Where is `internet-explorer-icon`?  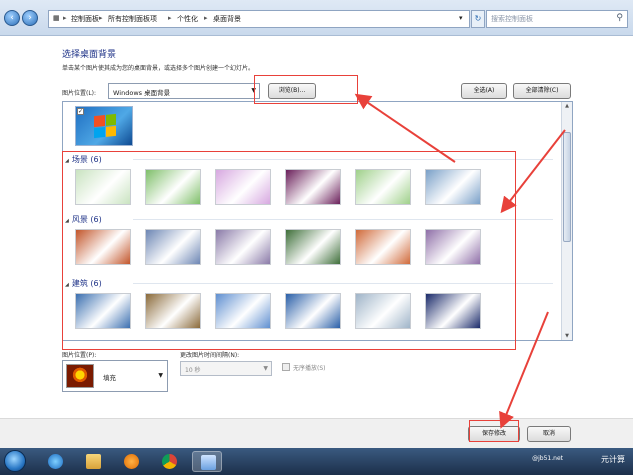 internet-explorer-icon is located at coordinates (55, 461).